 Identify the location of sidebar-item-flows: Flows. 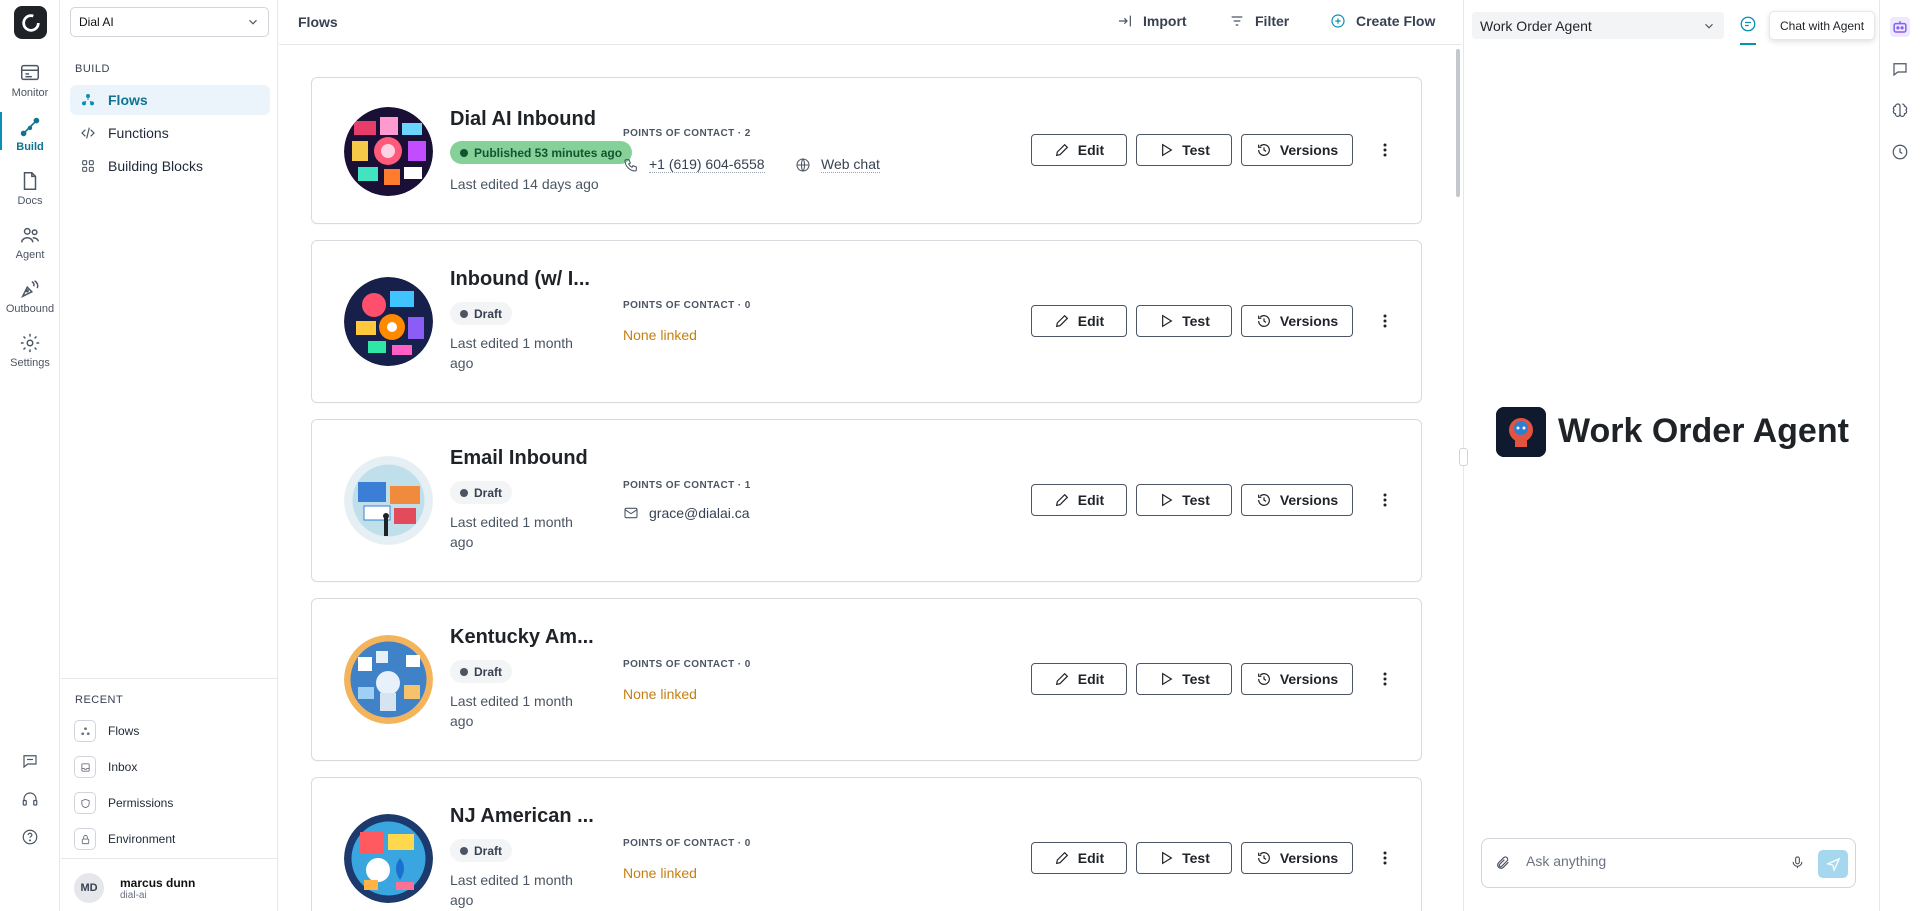
(170, 100).